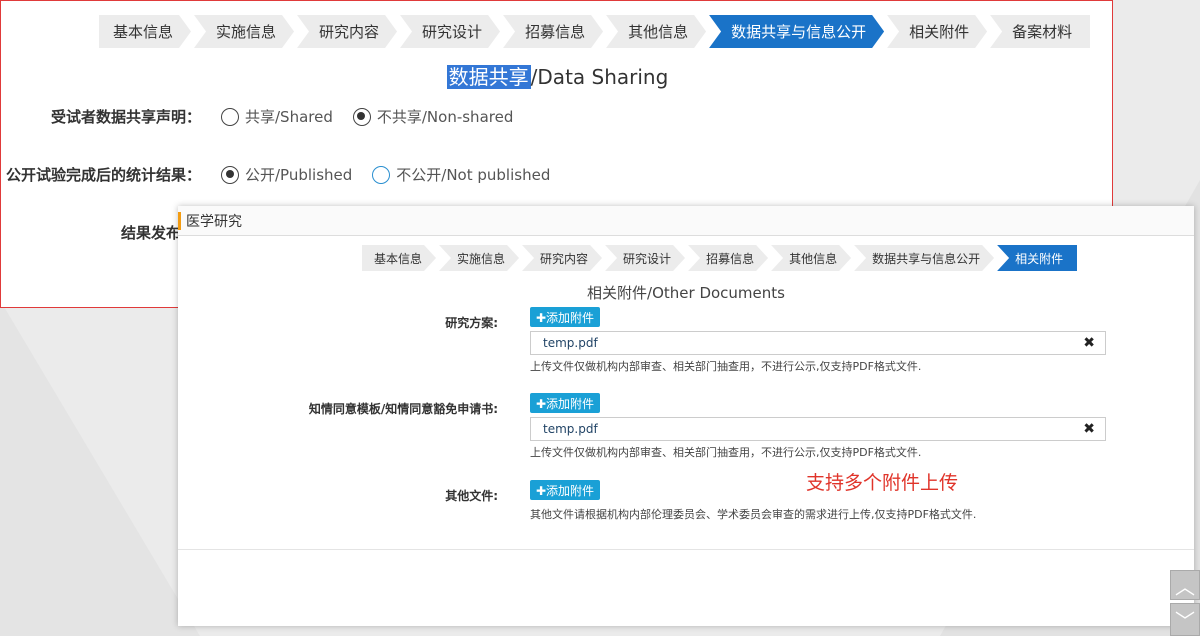 The width and height of the screenshot is (1200, 636). I want to click on data-sharing-statement-row: 受试者数据共享声明： 共享/Shared 不共享/Non-shared, so click(267, 116).